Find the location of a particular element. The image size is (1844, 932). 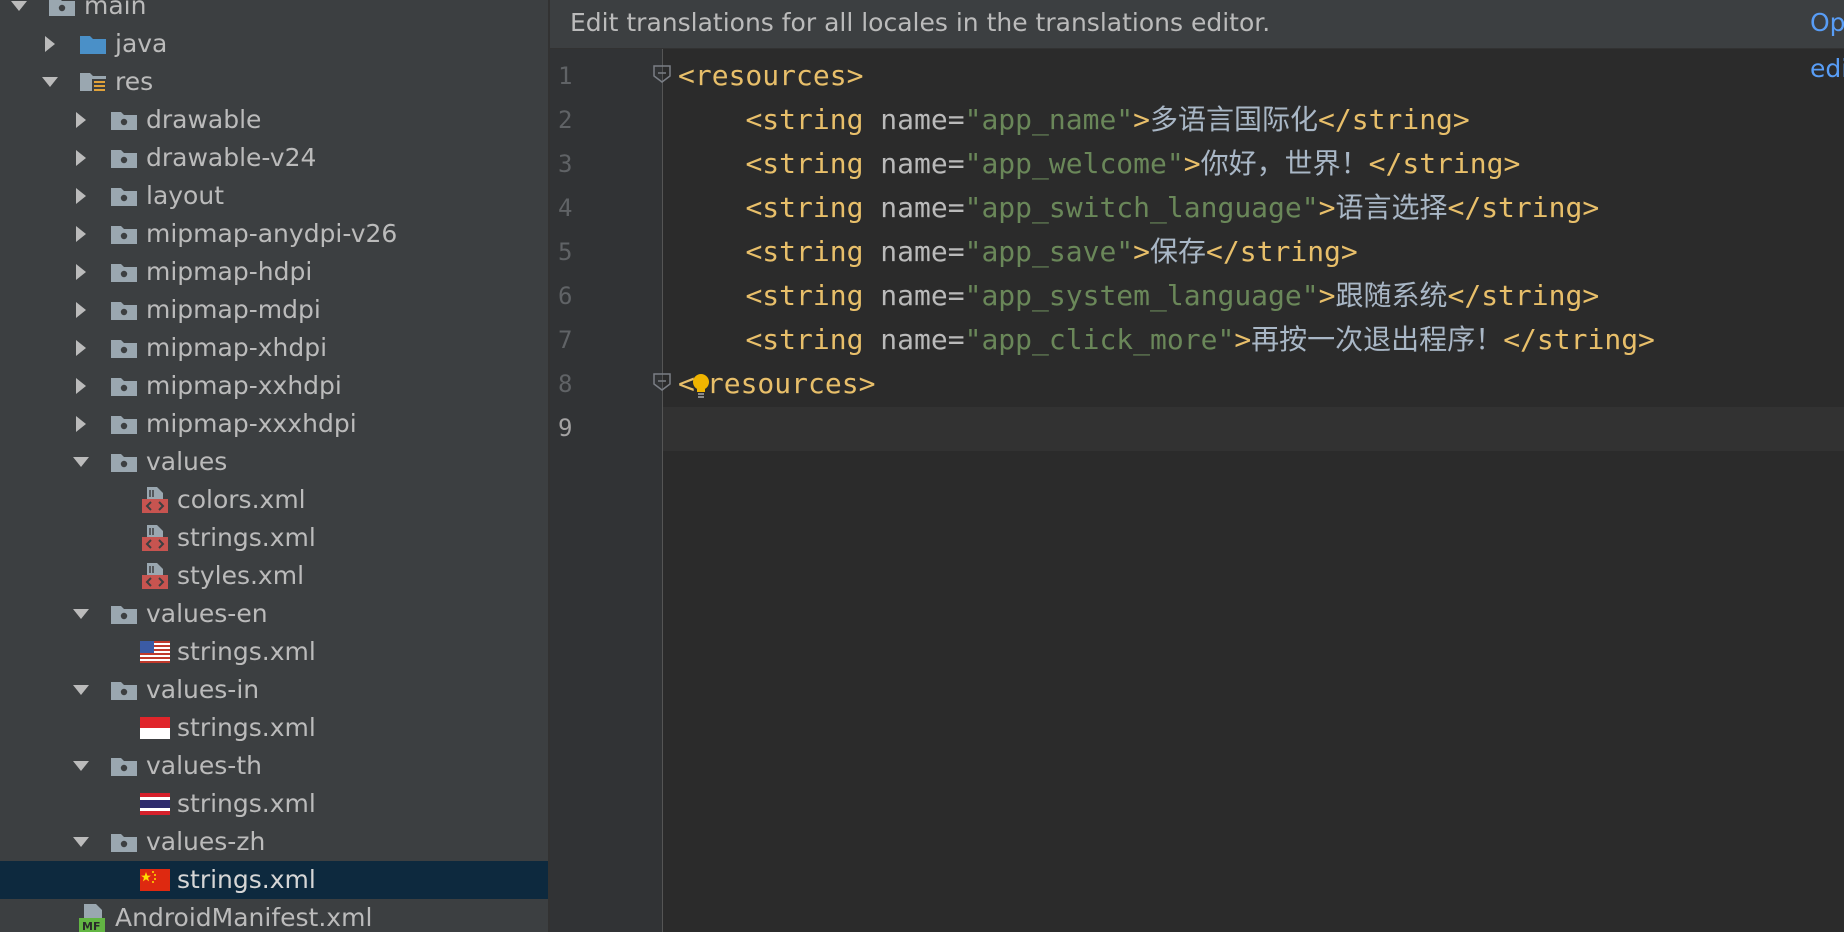

tree-row-label: res is located at coordinates (134, 81).